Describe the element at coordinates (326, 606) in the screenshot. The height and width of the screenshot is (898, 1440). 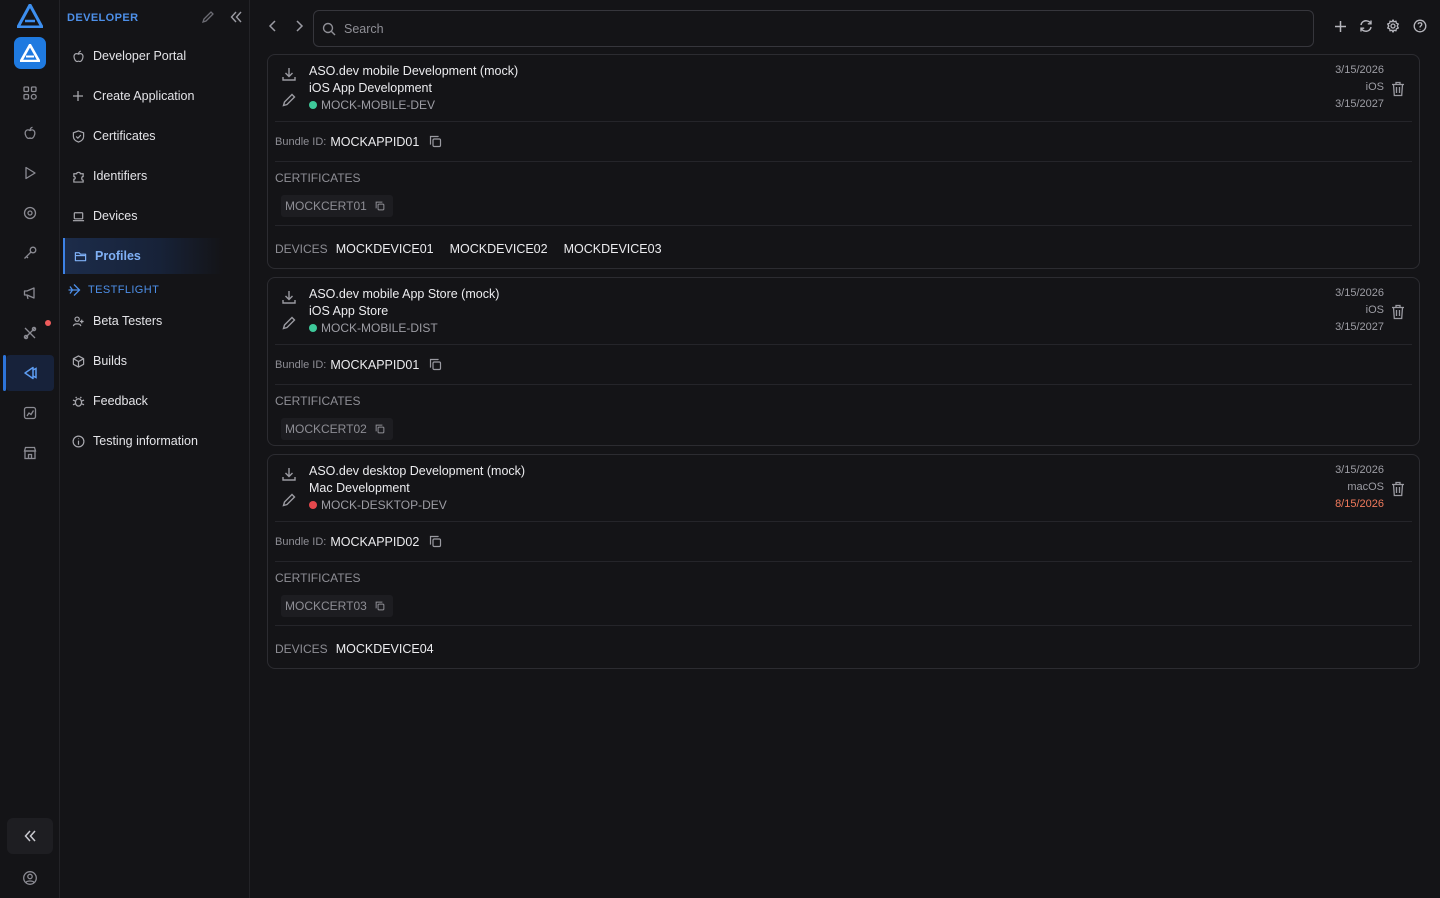
I see `certificate-name: MOCKCERT03` at that location.